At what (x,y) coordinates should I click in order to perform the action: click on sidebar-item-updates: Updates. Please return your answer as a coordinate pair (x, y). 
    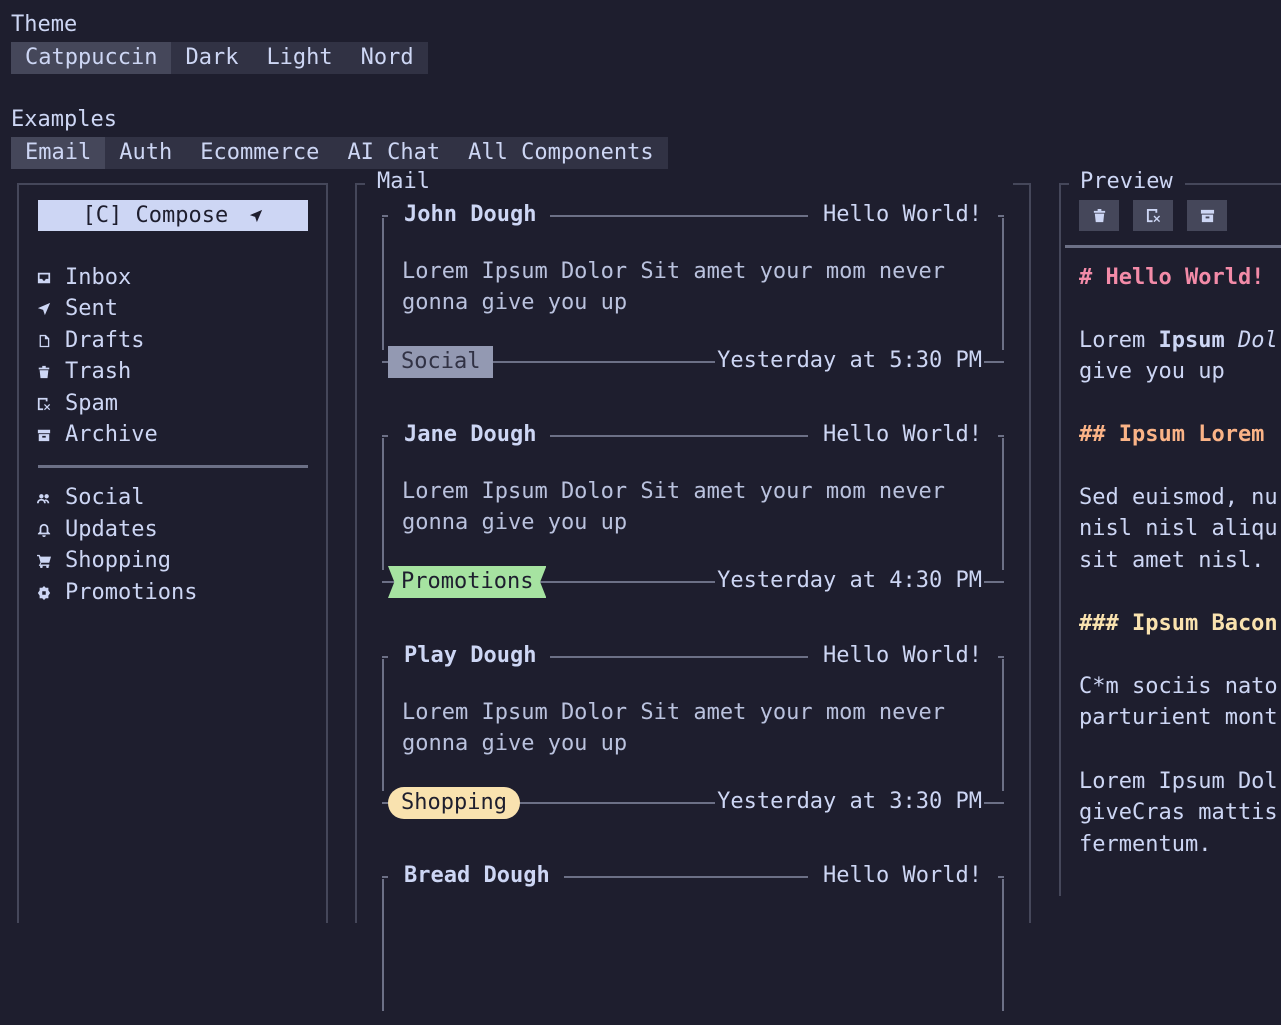
    Looking at the image, I should click on (97, 530).